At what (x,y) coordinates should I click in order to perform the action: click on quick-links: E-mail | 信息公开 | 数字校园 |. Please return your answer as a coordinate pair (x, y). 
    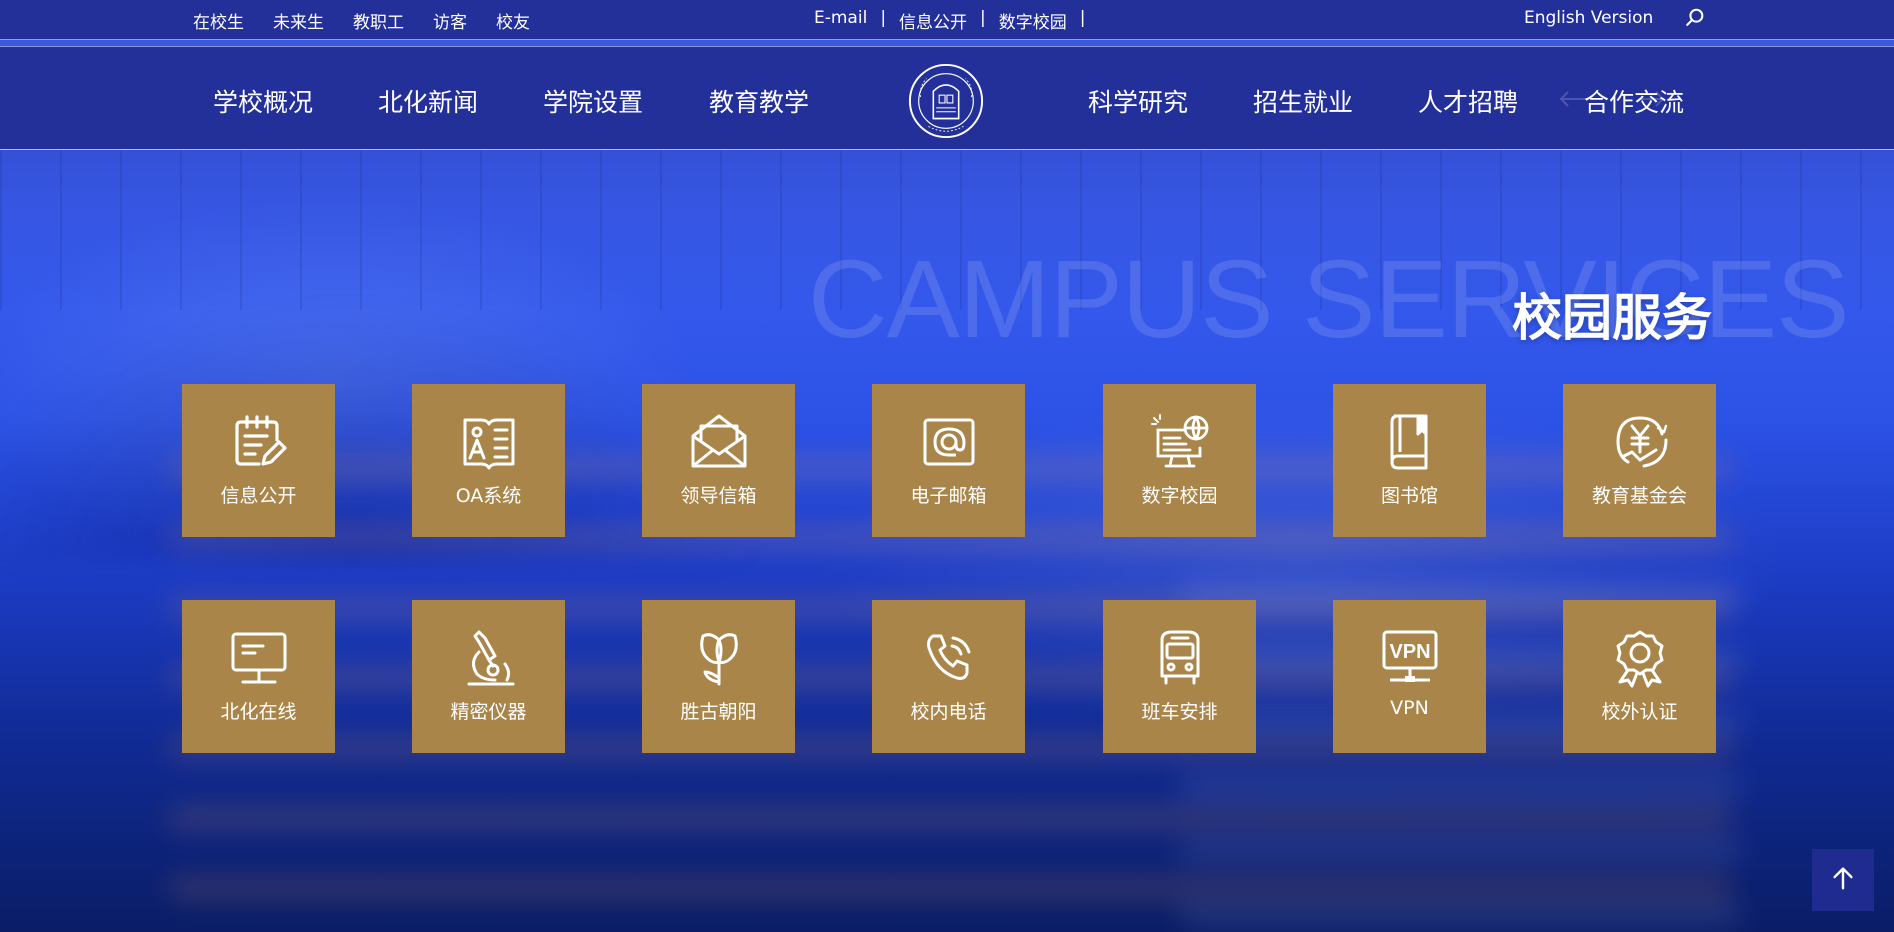
    Looking at the image, I should click on (956, 20).